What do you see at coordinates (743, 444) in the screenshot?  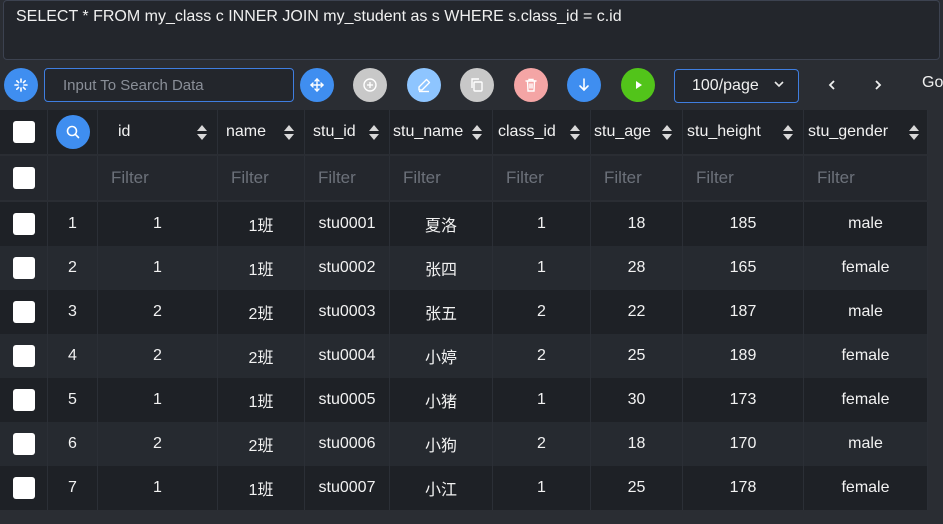 I see `cell-stu-height: 170` at bounding box center [743, 444].